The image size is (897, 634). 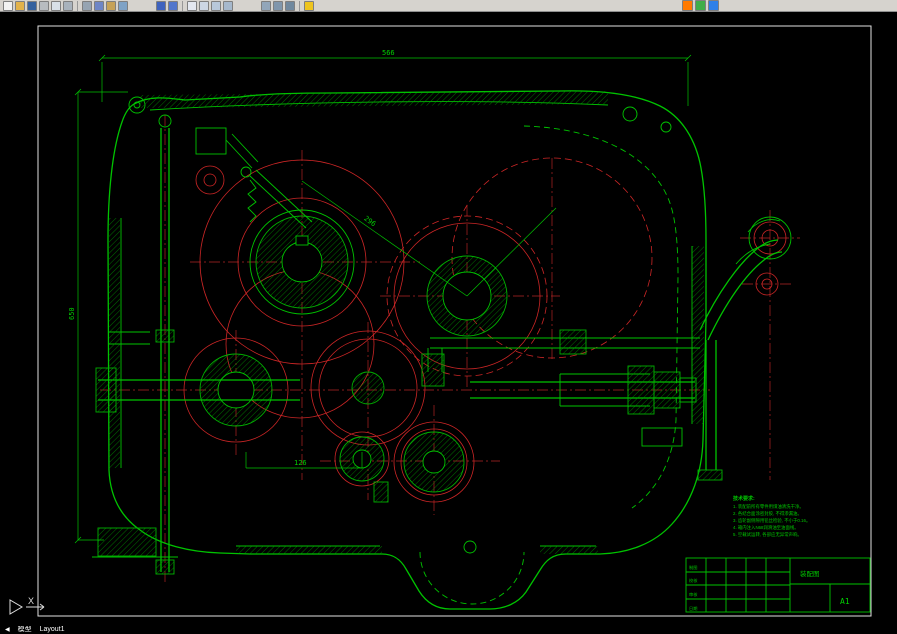 I want to click on note-line: 5. 空载试运转, 各部应无异常声响。, so click(x=767, y=534).